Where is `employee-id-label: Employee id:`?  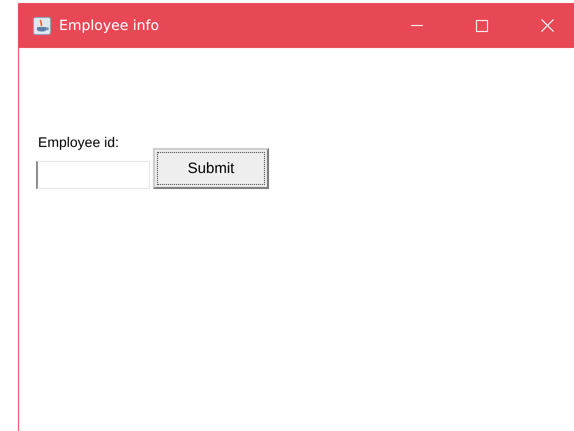
employee-id-label: Employee id: is located at coordinates (79, 142).